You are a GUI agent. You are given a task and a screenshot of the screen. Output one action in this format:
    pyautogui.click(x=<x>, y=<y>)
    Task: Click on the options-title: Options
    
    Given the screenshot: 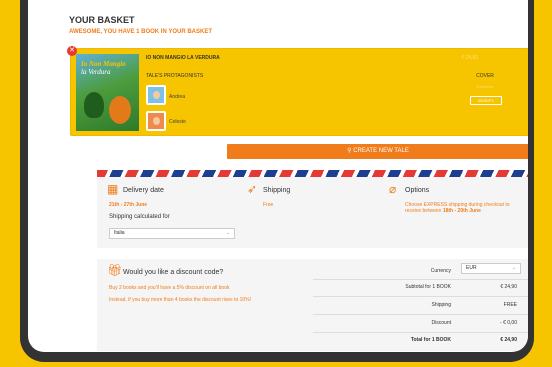 What is the action you would take?
    pyautogui.click(x=417, y=190)
    